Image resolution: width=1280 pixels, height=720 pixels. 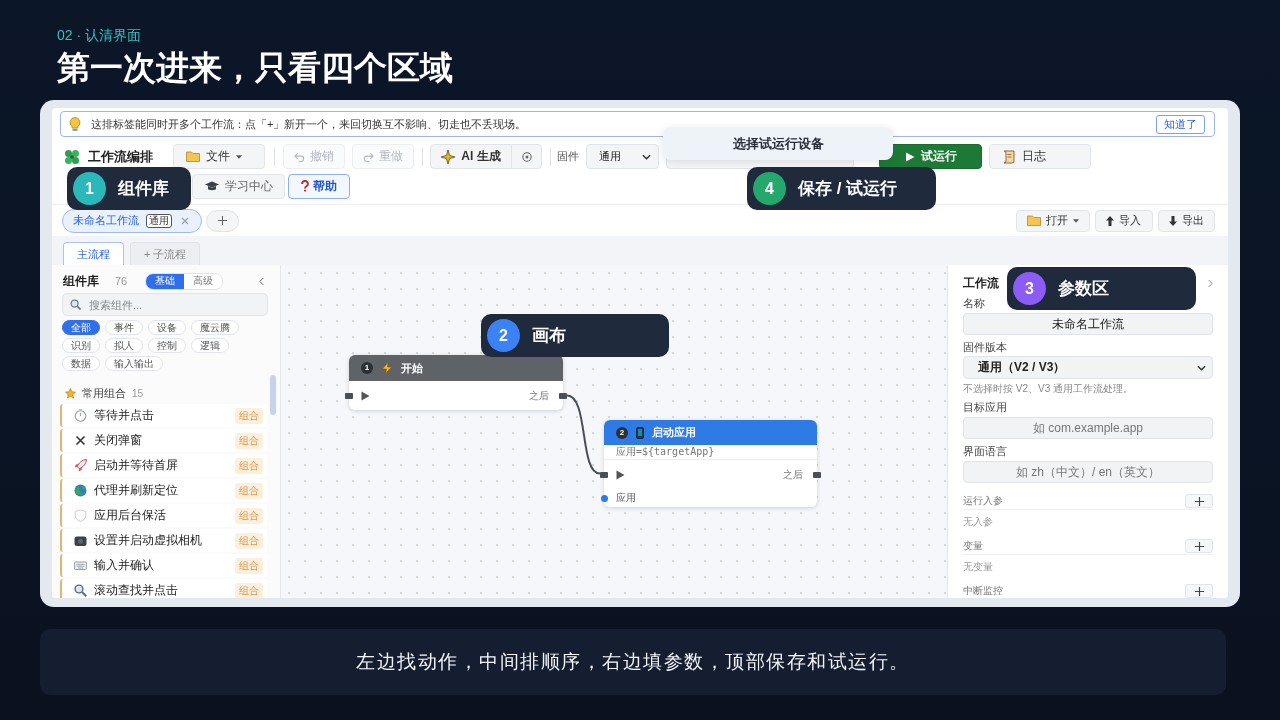 What do you see at coordinates (163, 565) in the screenshot?
I see `library-item: 输入并确认 组合` at bounding box center [163, 565].